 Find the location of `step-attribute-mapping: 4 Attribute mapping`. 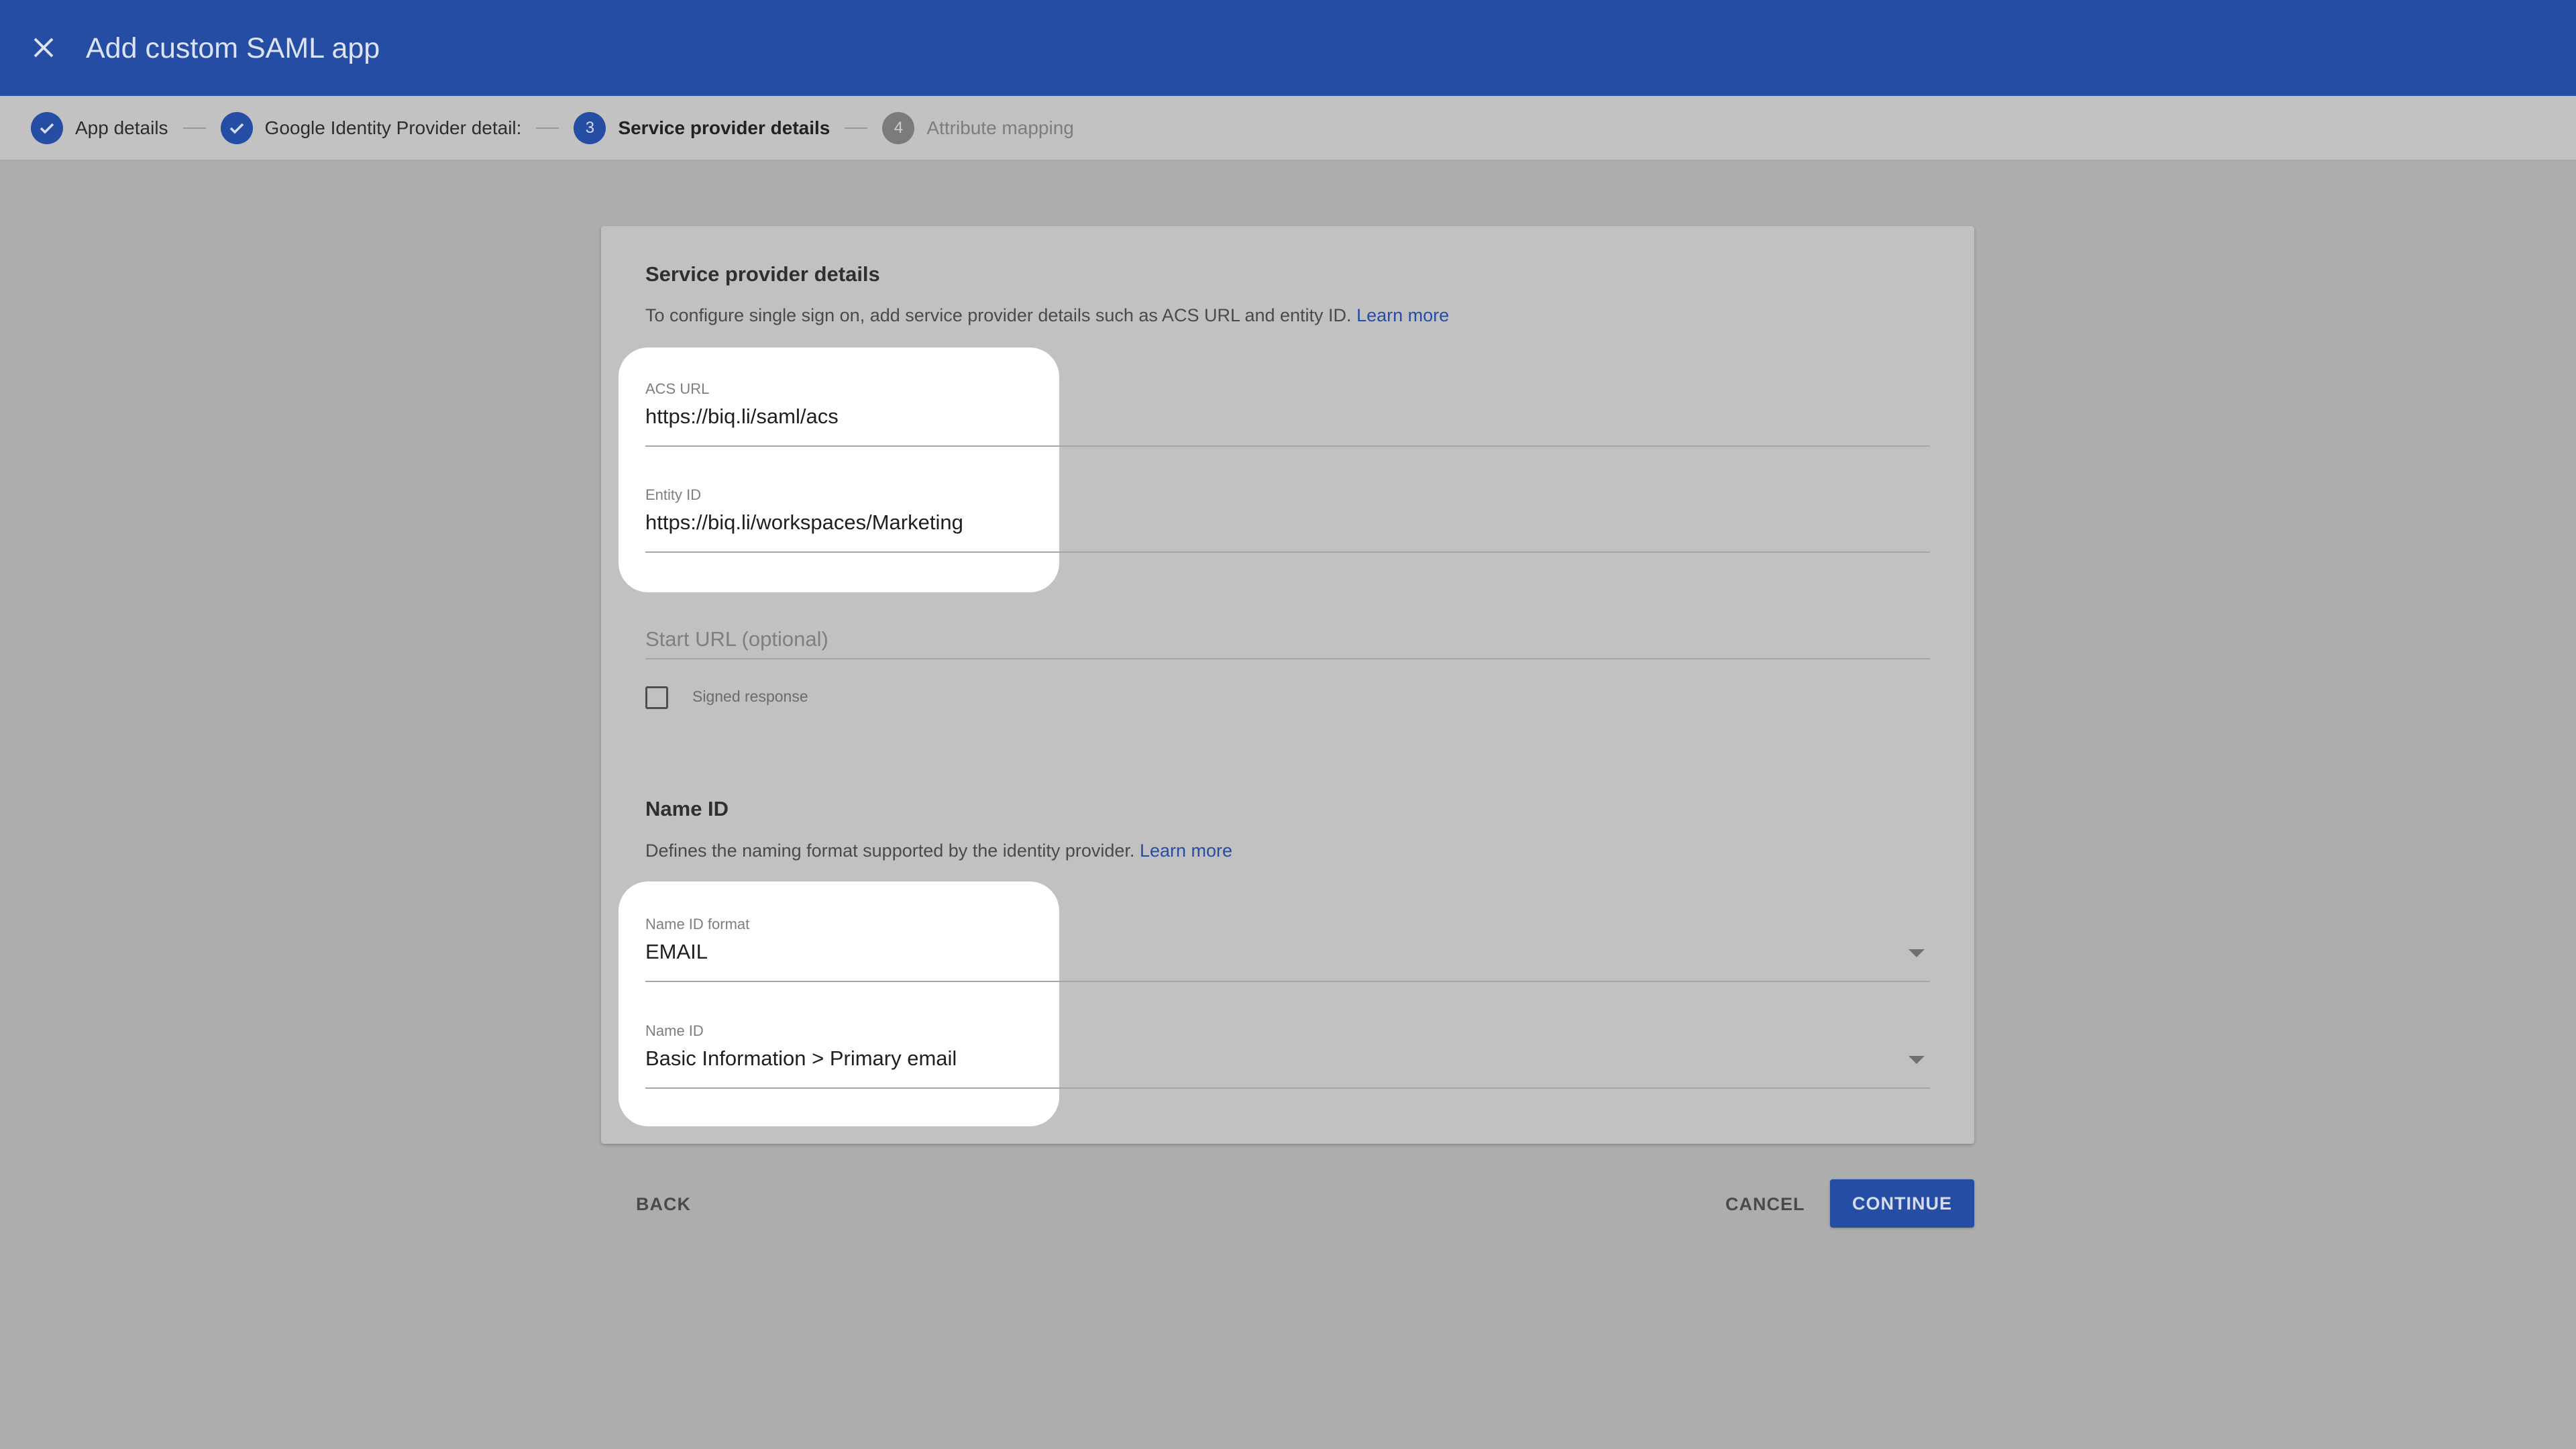

step-attribute-mapping: 4 Attribute mapping is located at coordinates (978, 127).